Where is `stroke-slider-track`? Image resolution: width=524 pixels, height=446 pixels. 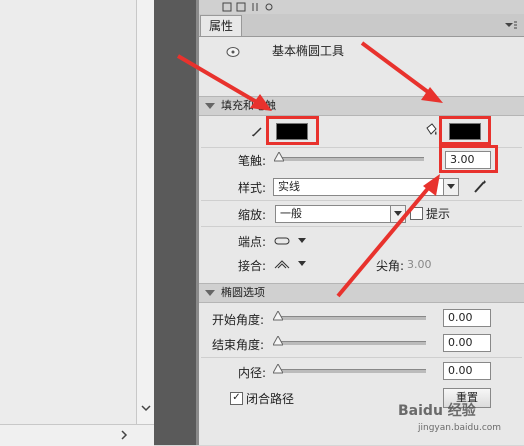 stroke-slider-track is located at coordinates (350, 159).